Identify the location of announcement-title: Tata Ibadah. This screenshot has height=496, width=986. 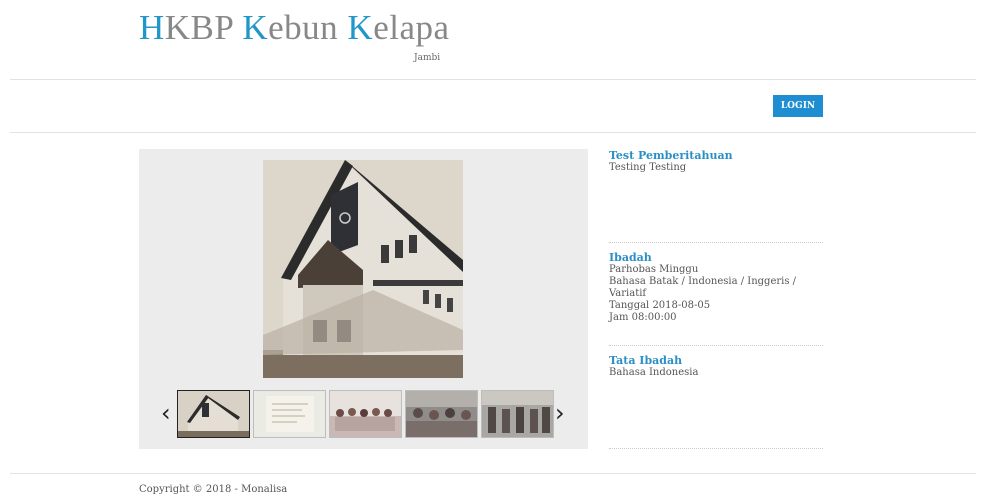
(716, 360).